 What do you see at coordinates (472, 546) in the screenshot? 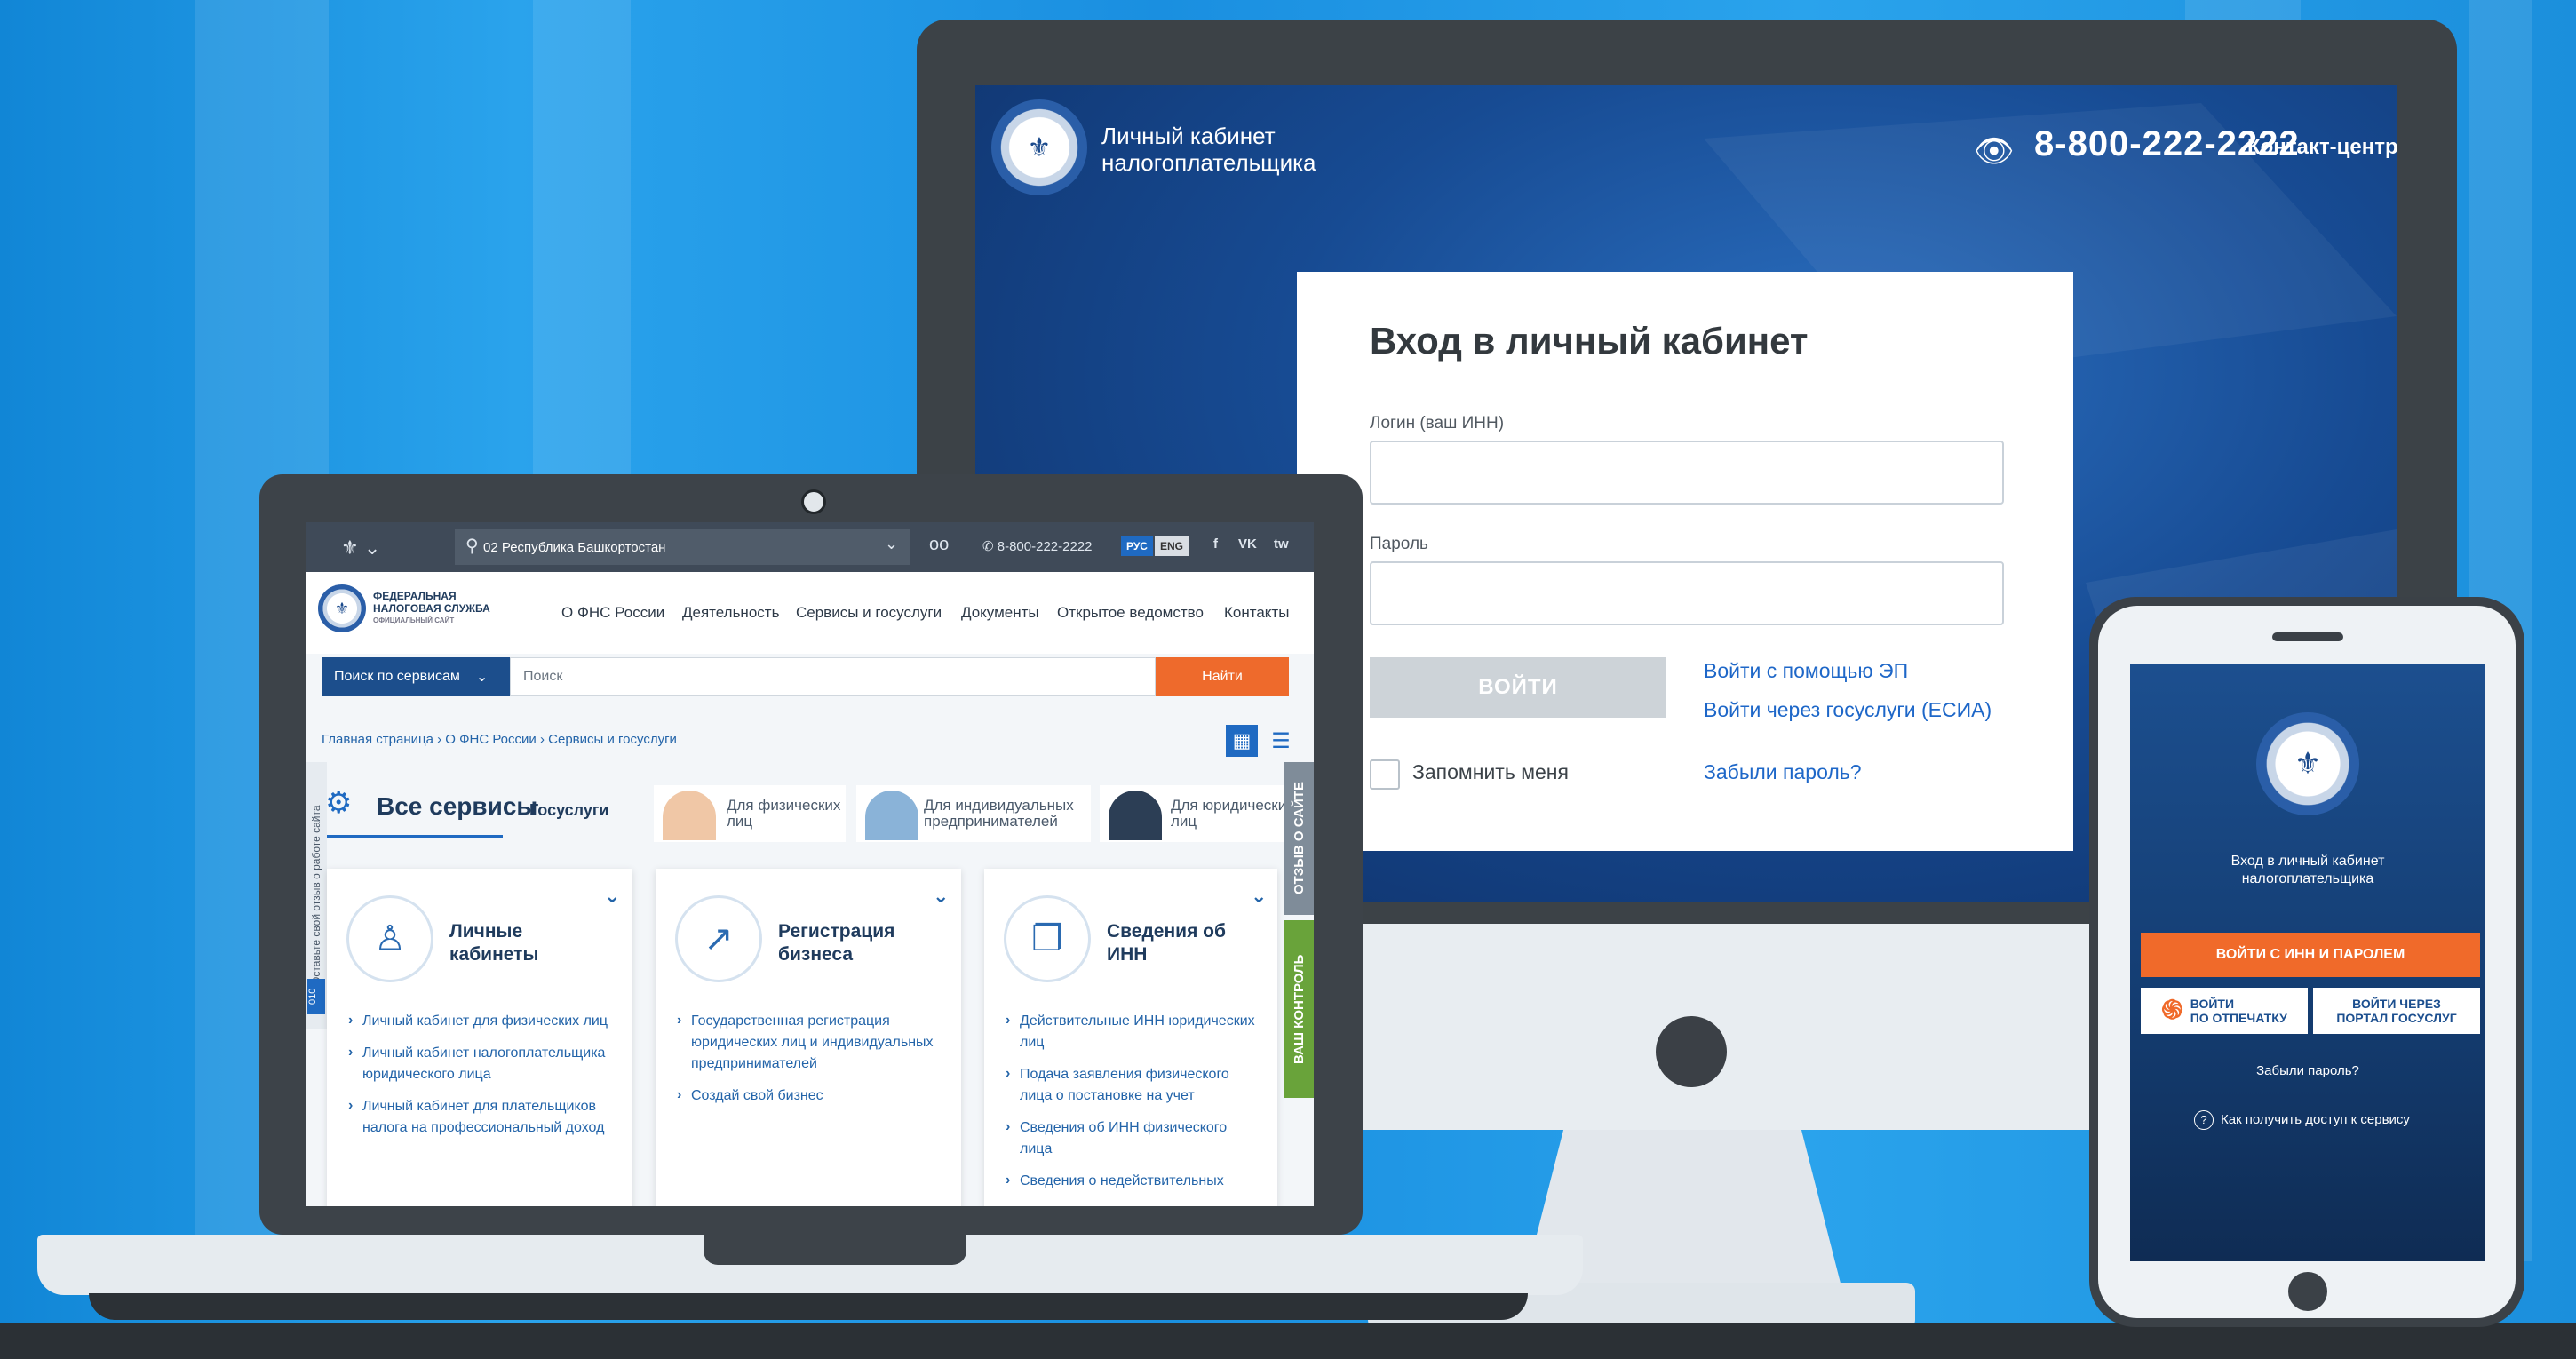
I see `location-pin-icon: ⚲` at bounding box center [472, 546].